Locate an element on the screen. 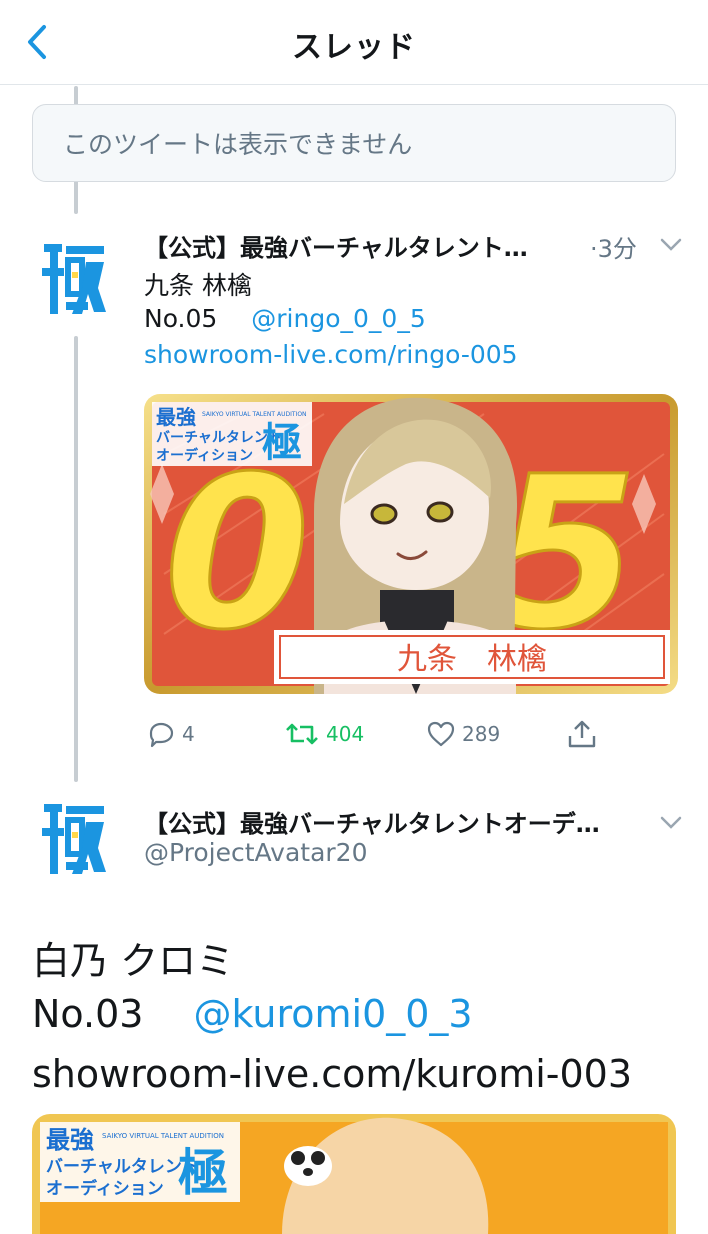 The image size is (708, 1234). tweet-body-number: No.05 @ringo_0_0_5 is located at coordinates (285, 318).